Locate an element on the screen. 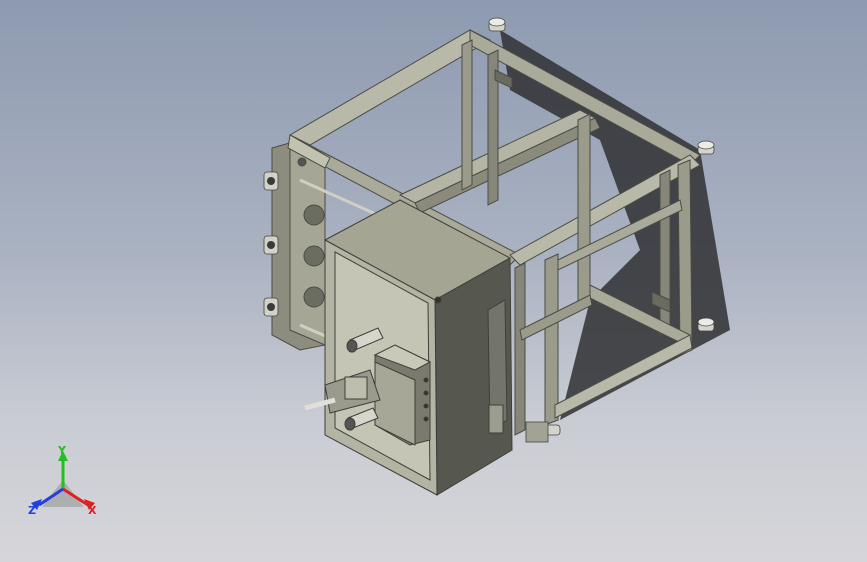 The height and width of the screenshot is (562, 867). foot-rear is located at coordinates (497, 24).